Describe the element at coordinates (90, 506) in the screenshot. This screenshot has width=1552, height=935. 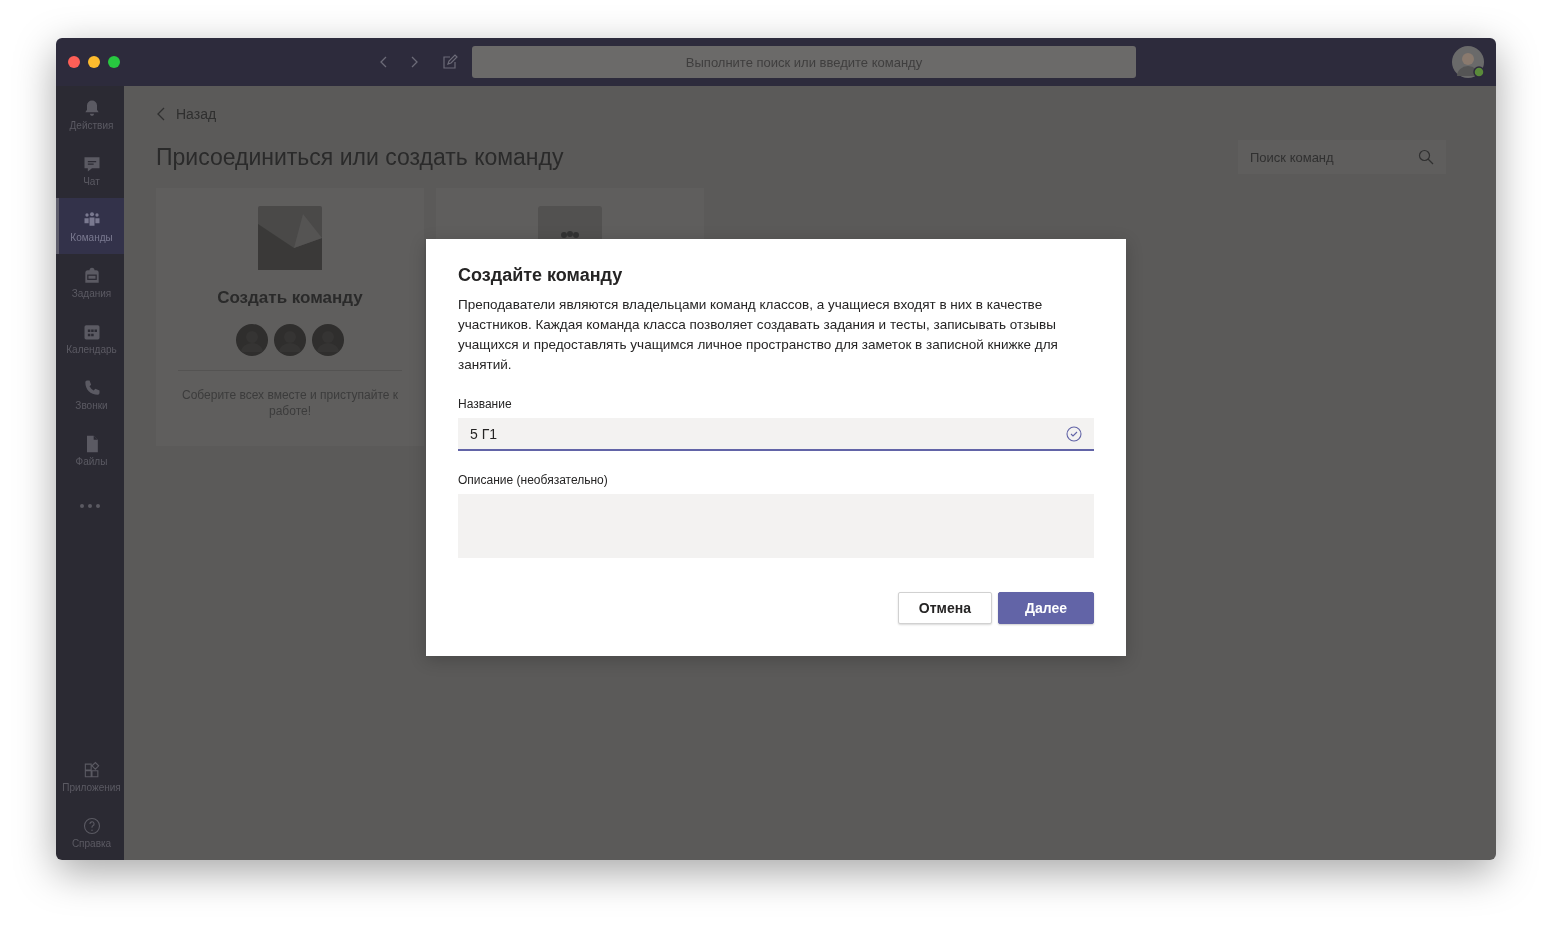
I see `more-icon` at that location.